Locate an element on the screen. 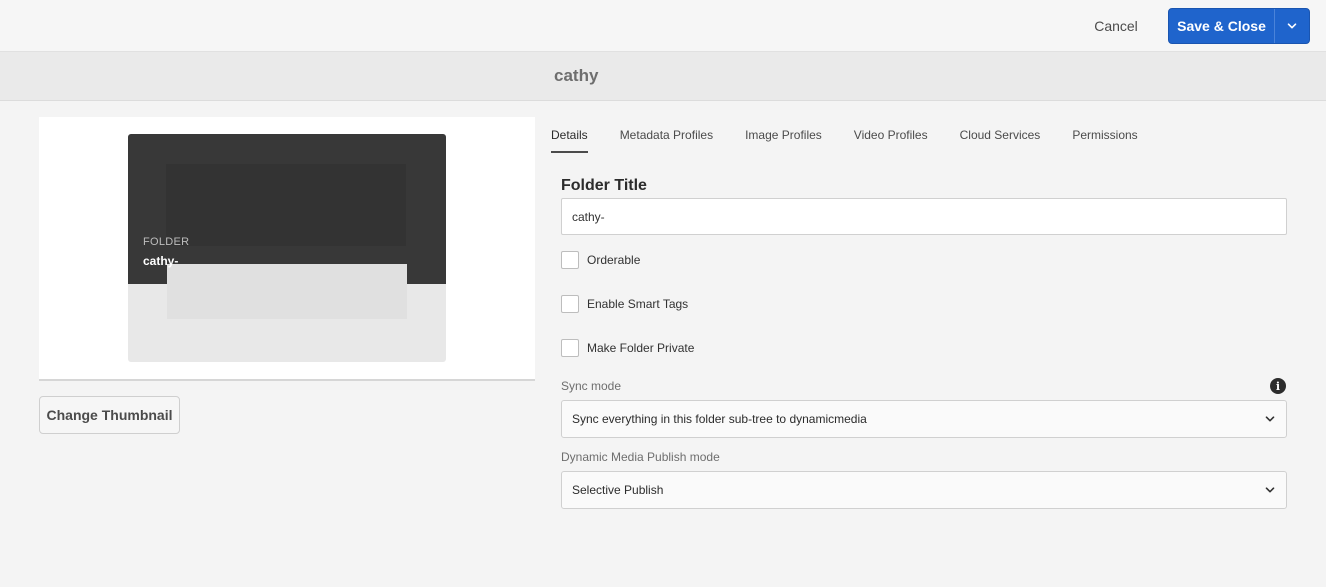  save-options-button is located at coordinates (1292, 26).